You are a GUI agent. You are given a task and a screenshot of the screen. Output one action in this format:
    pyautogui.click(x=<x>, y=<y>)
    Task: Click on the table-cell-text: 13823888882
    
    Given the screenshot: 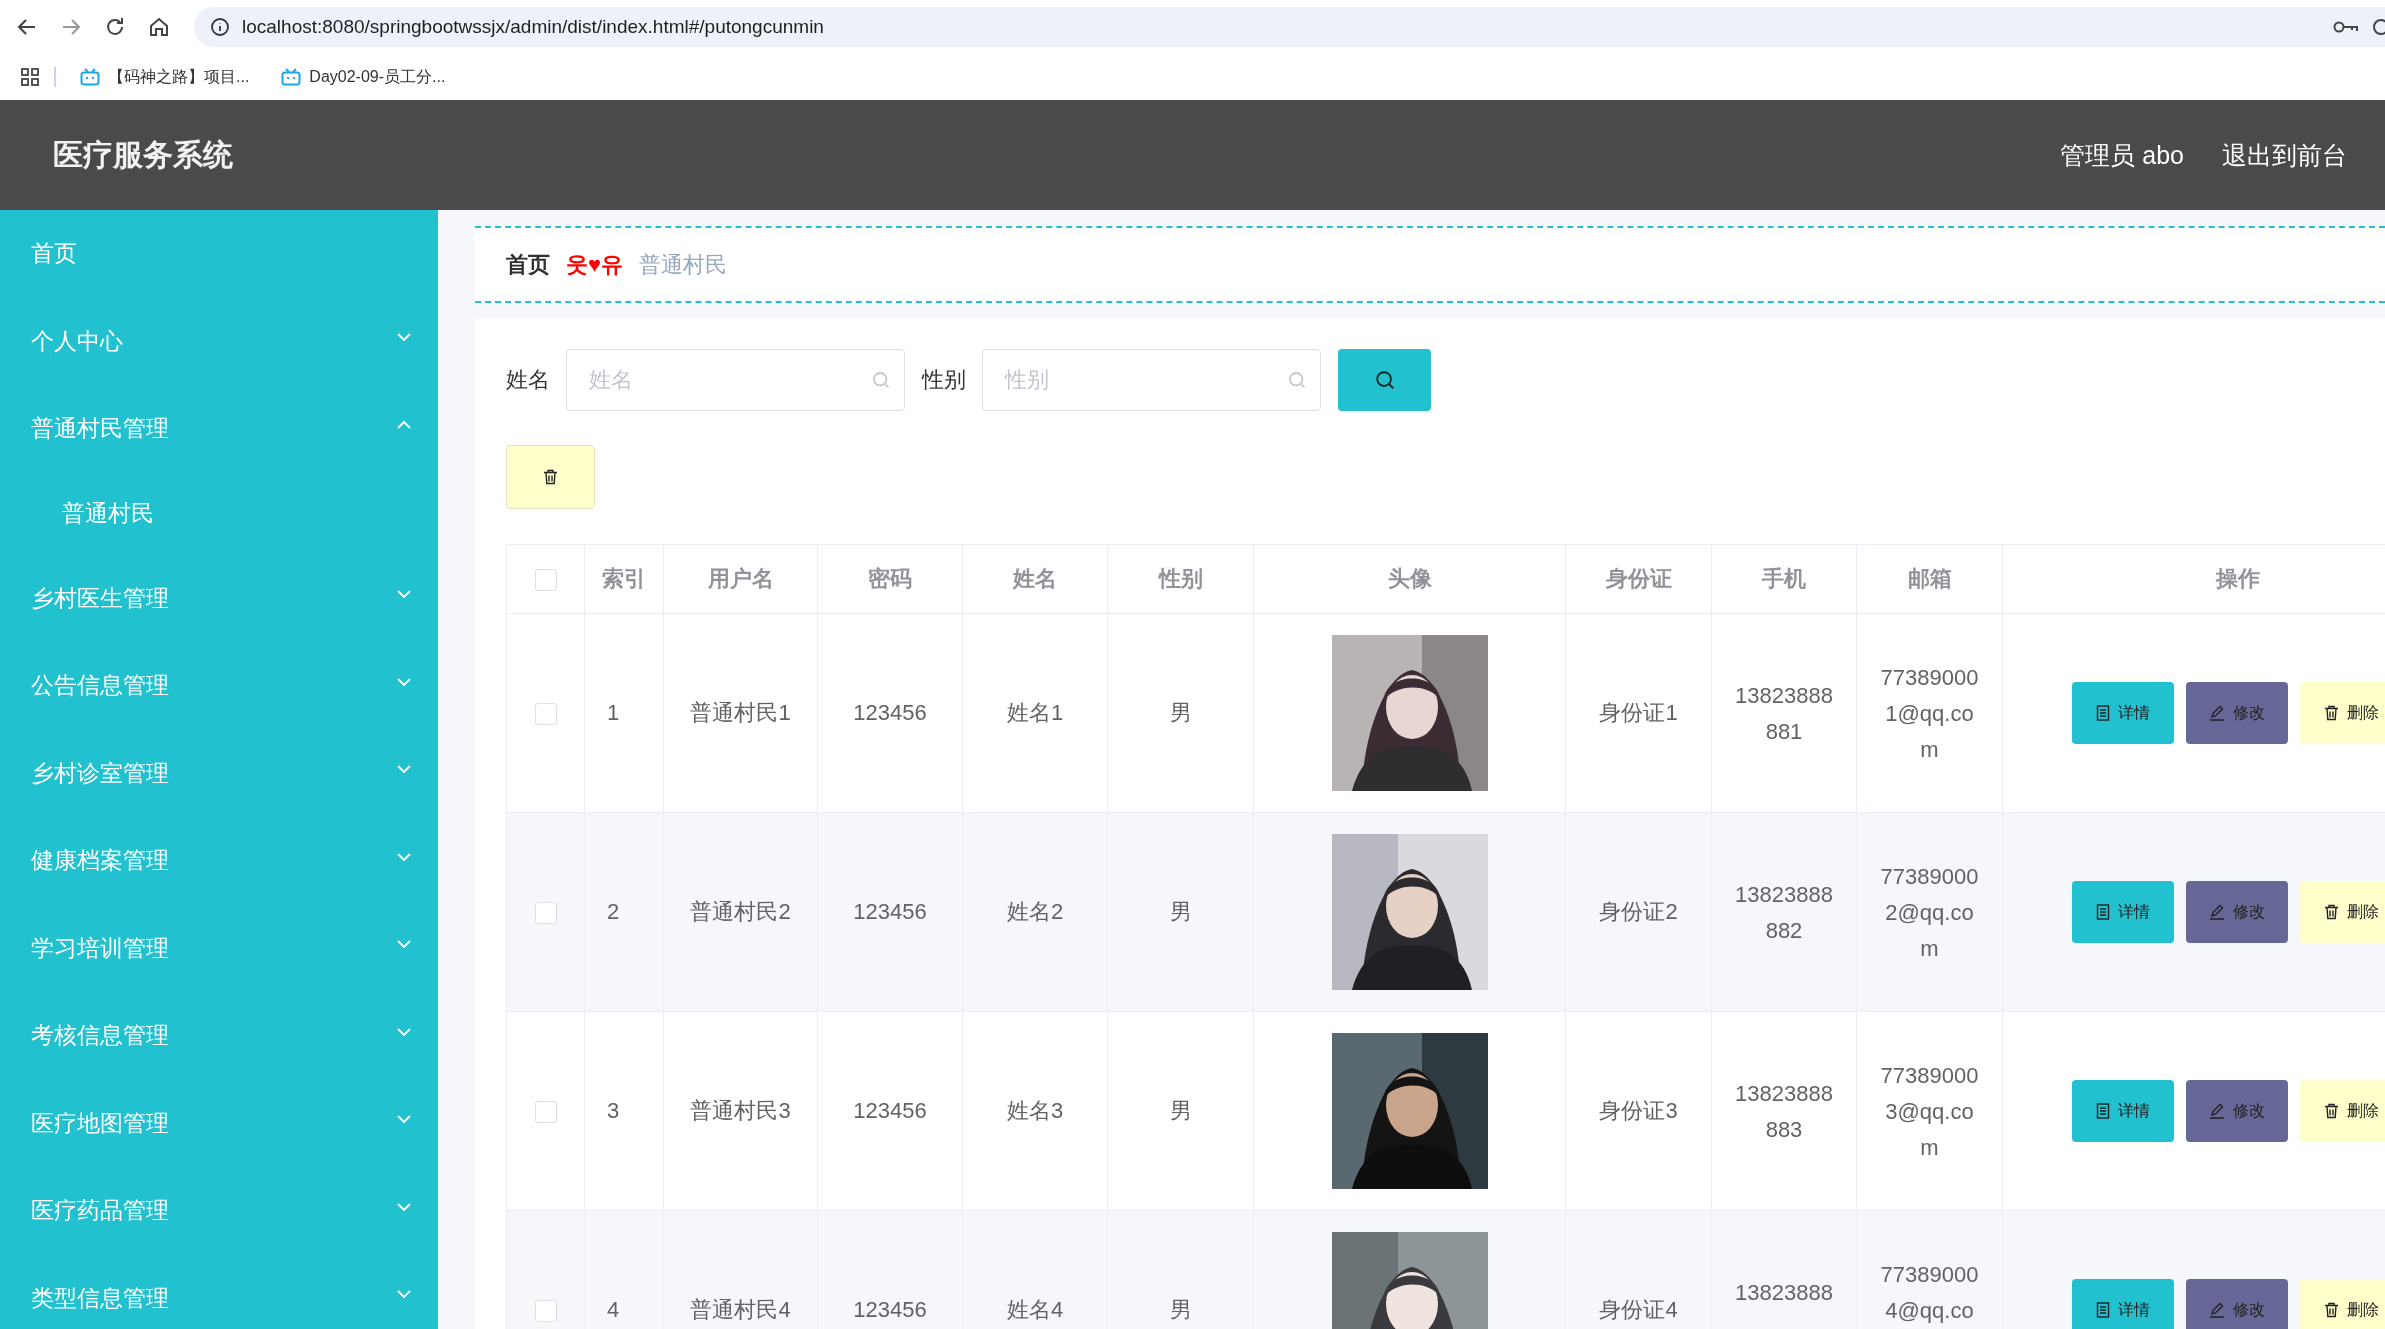 What is the action you would take?
    pyautogui.click(x=1784, y=913)
    